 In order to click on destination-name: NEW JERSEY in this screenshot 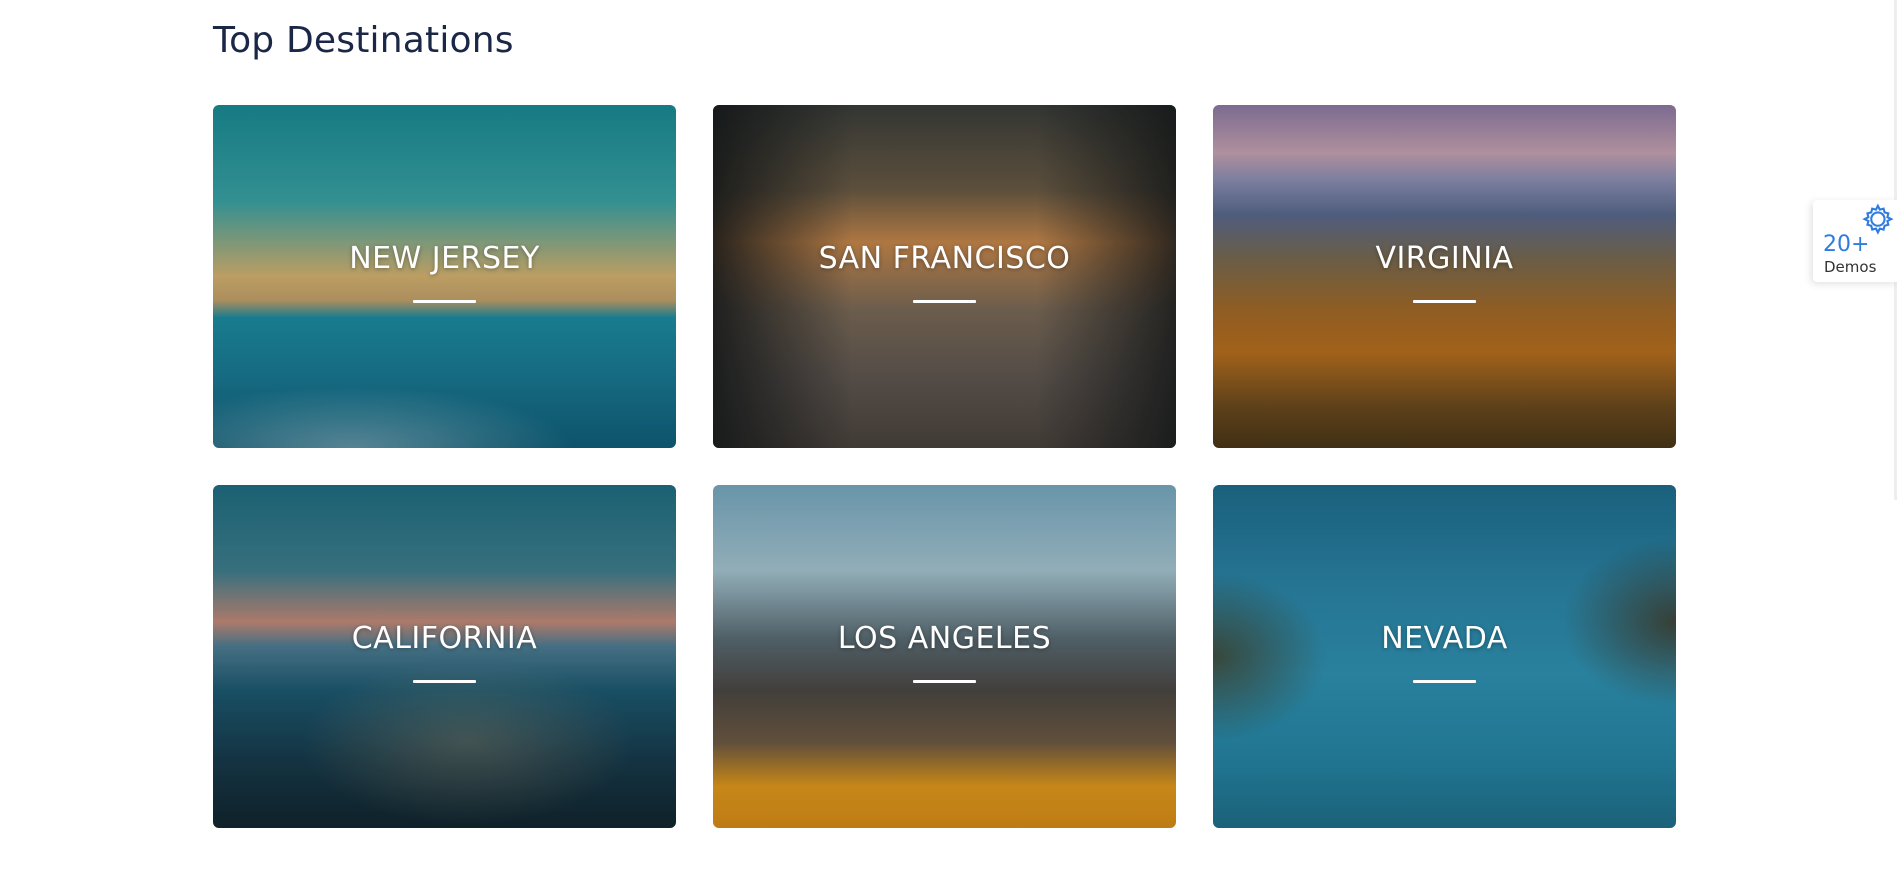, I will do `click(444, 258)`.